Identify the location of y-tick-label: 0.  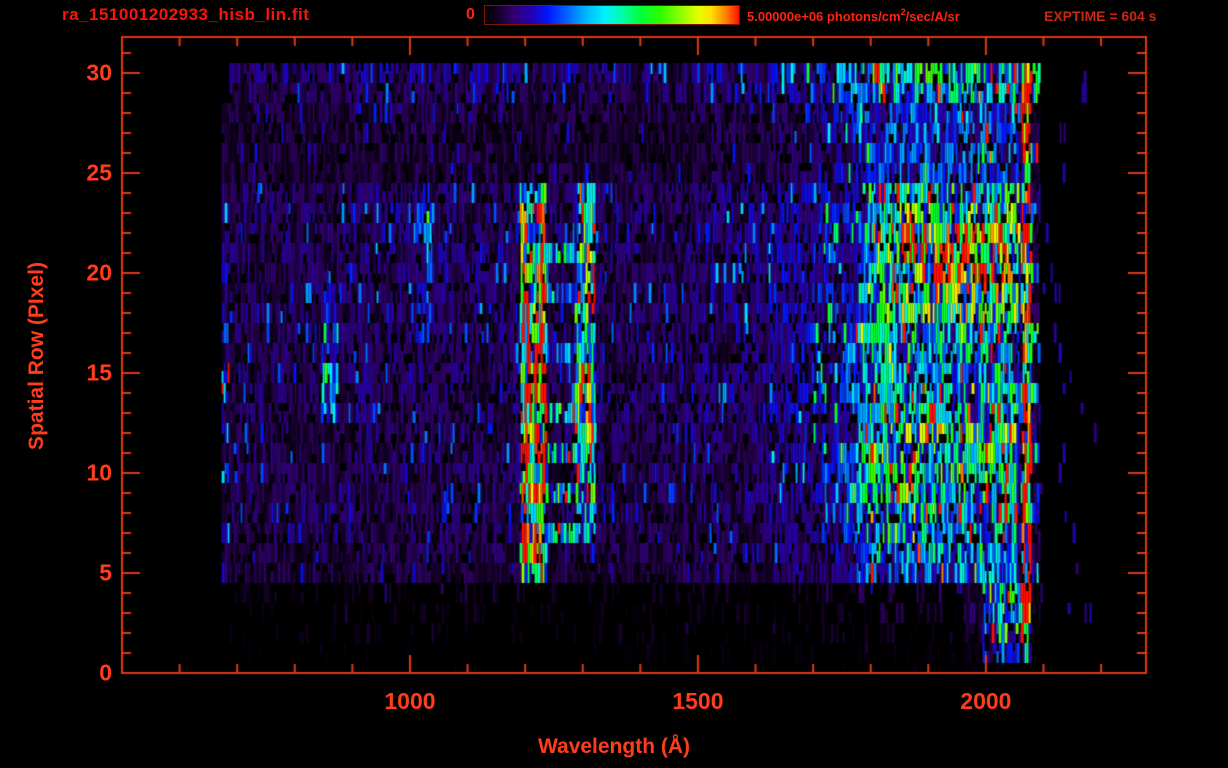
(105, 672).